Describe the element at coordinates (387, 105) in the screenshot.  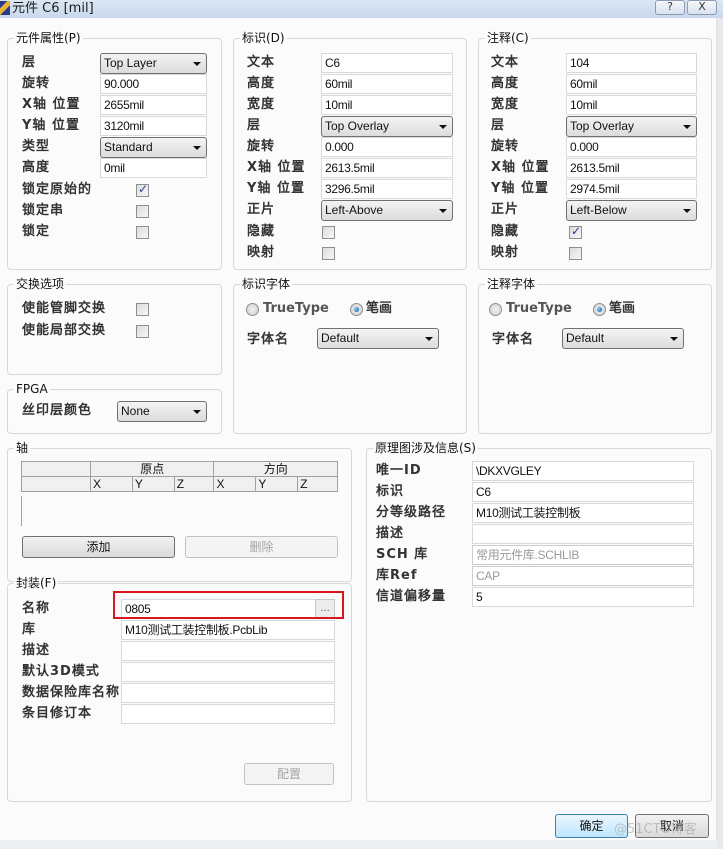
I see `designator-width-field: 10mil` at that location.